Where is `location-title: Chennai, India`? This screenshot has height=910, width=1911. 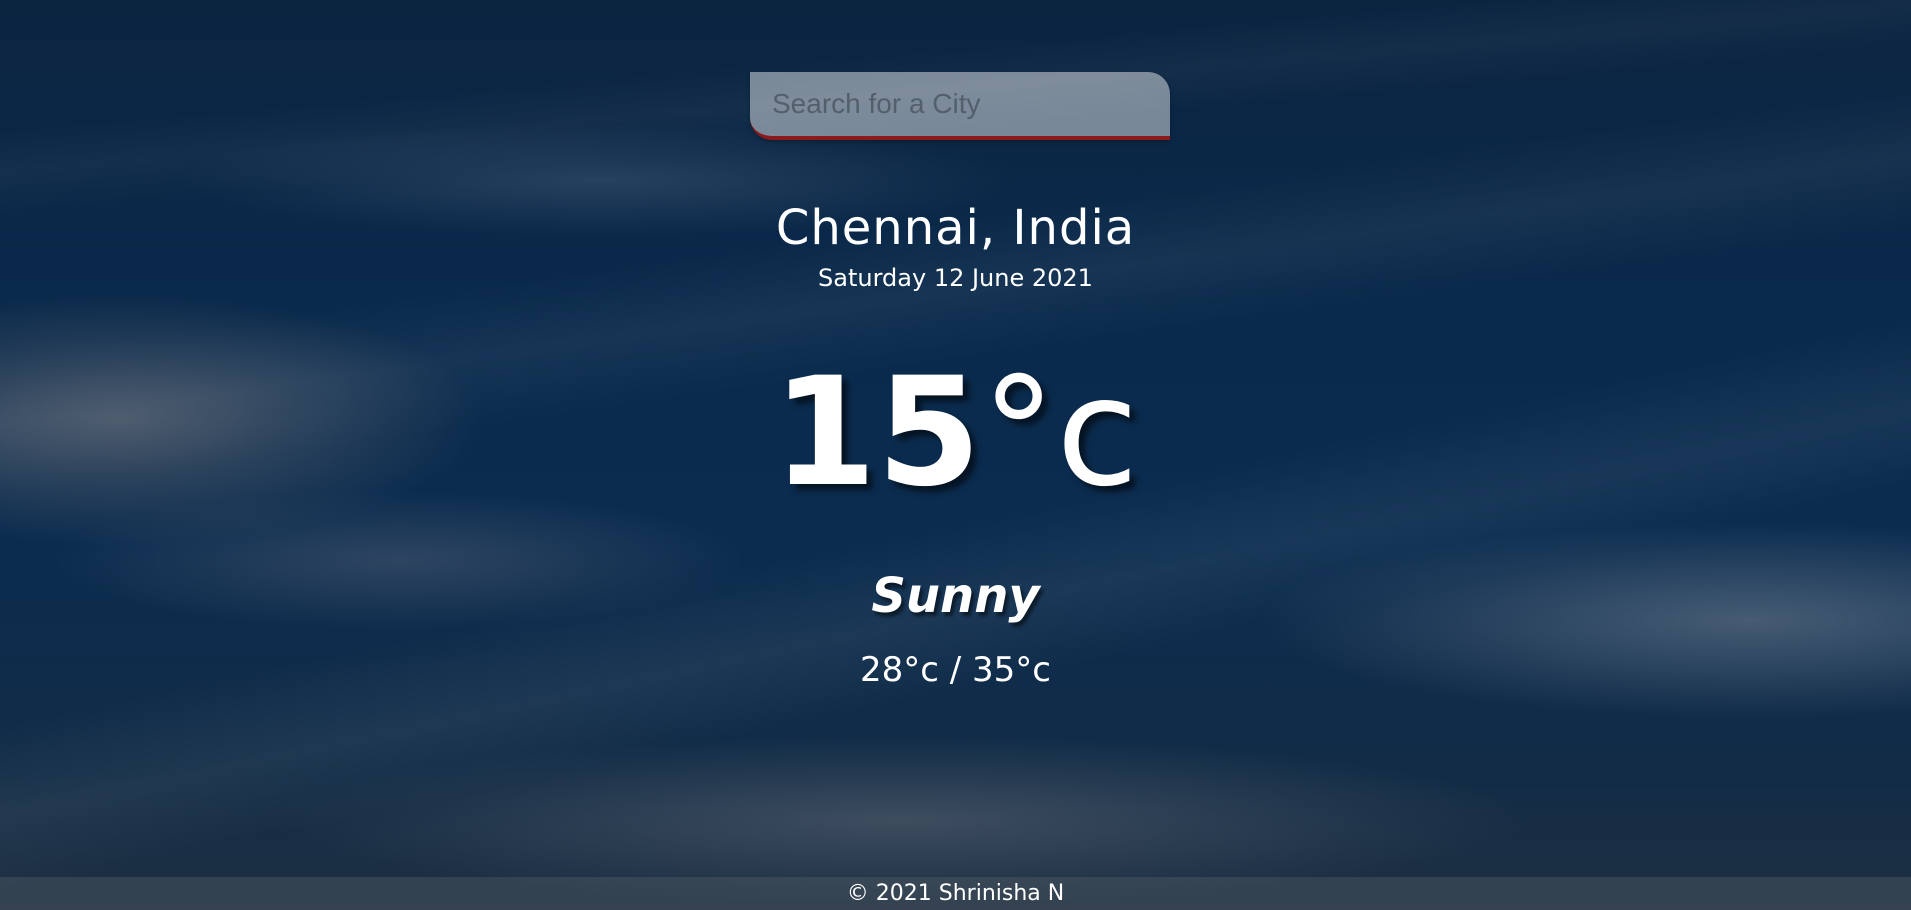
location-title: Chennai, India is located at coordinates (955, 228).